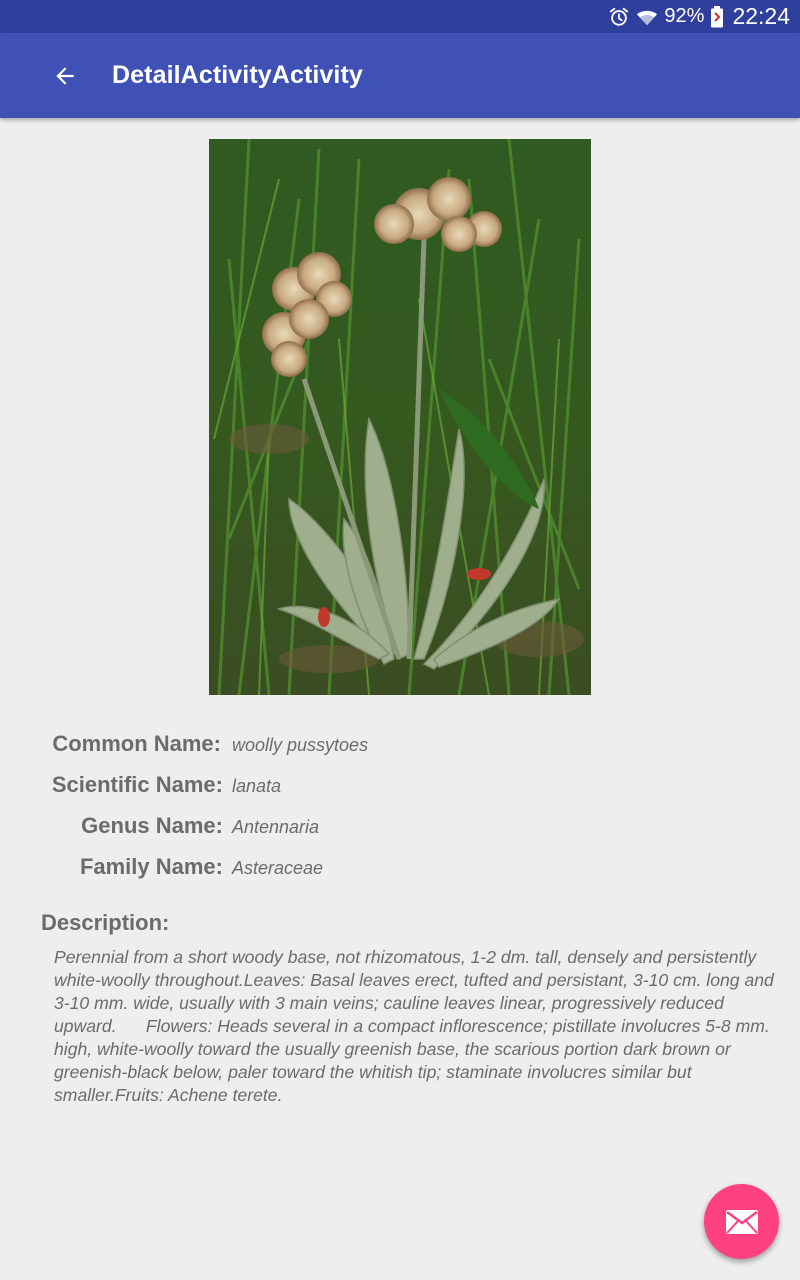 This screenshot has width=800, height=1280. Describe the element at coordinates (400, 16) in the screenshot. I see `status-bar: 92% 22:24` at that location.